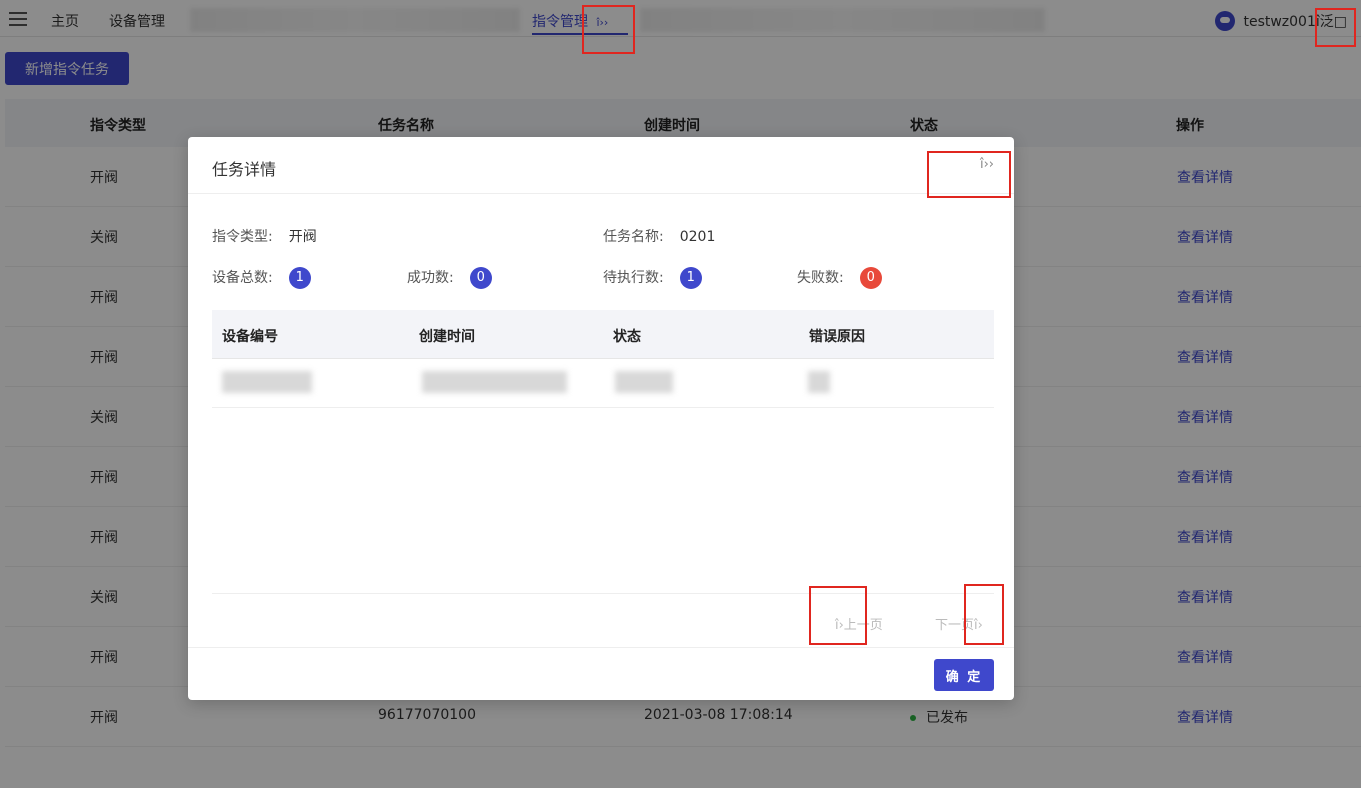  Describe the element at coordinates (299, 278) in the screenshot. I see `device-total-badge: 1` at that location.